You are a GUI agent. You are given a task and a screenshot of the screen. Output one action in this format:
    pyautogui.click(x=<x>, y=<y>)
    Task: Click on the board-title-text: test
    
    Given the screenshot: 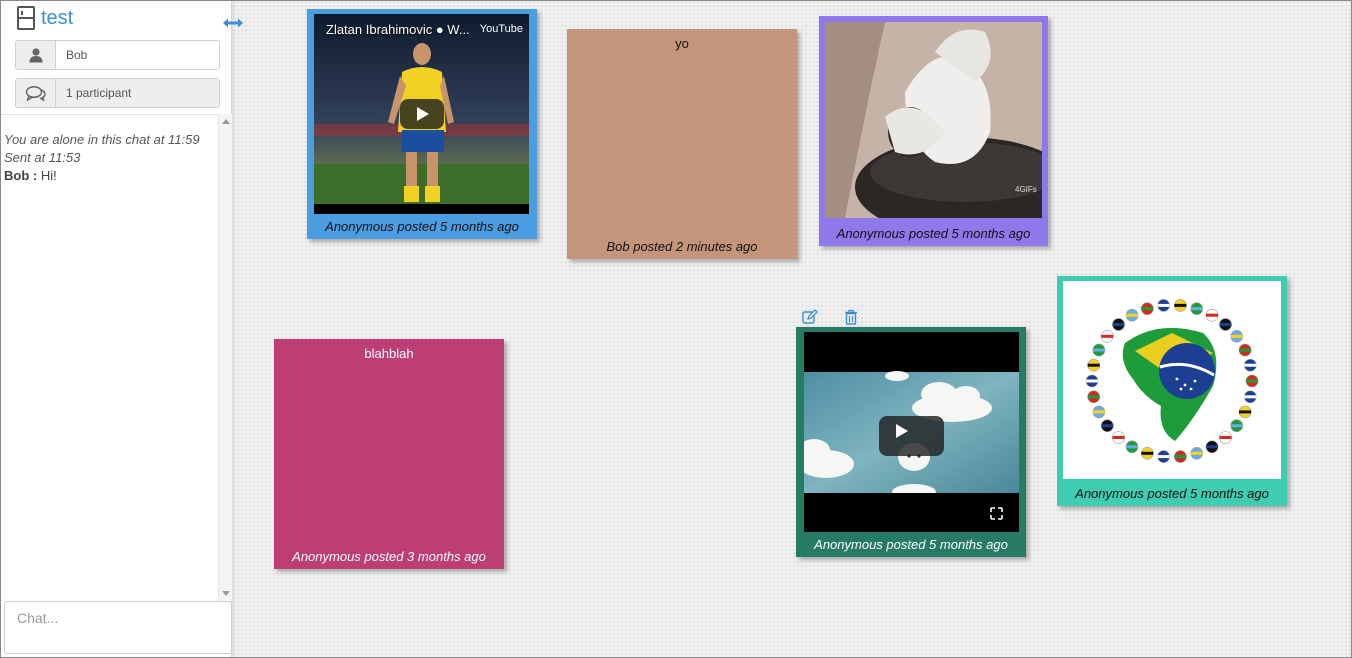 What is the action you would take?
    pyautogui.click(x=57, y=18)
    